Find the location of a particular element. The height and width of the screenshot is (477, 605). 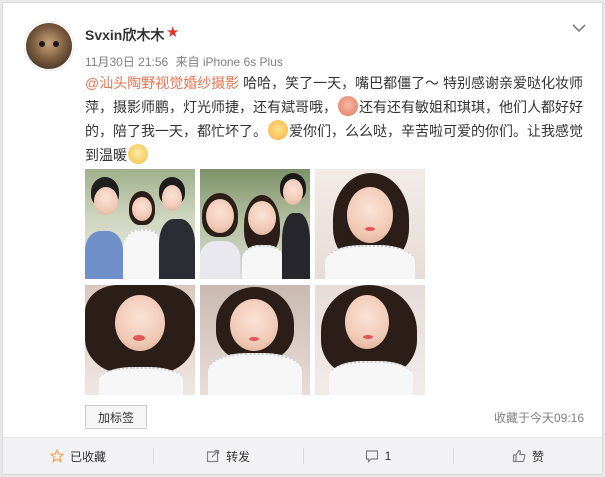

username: Svxin欣木木 is located at coordinates (124, 35).